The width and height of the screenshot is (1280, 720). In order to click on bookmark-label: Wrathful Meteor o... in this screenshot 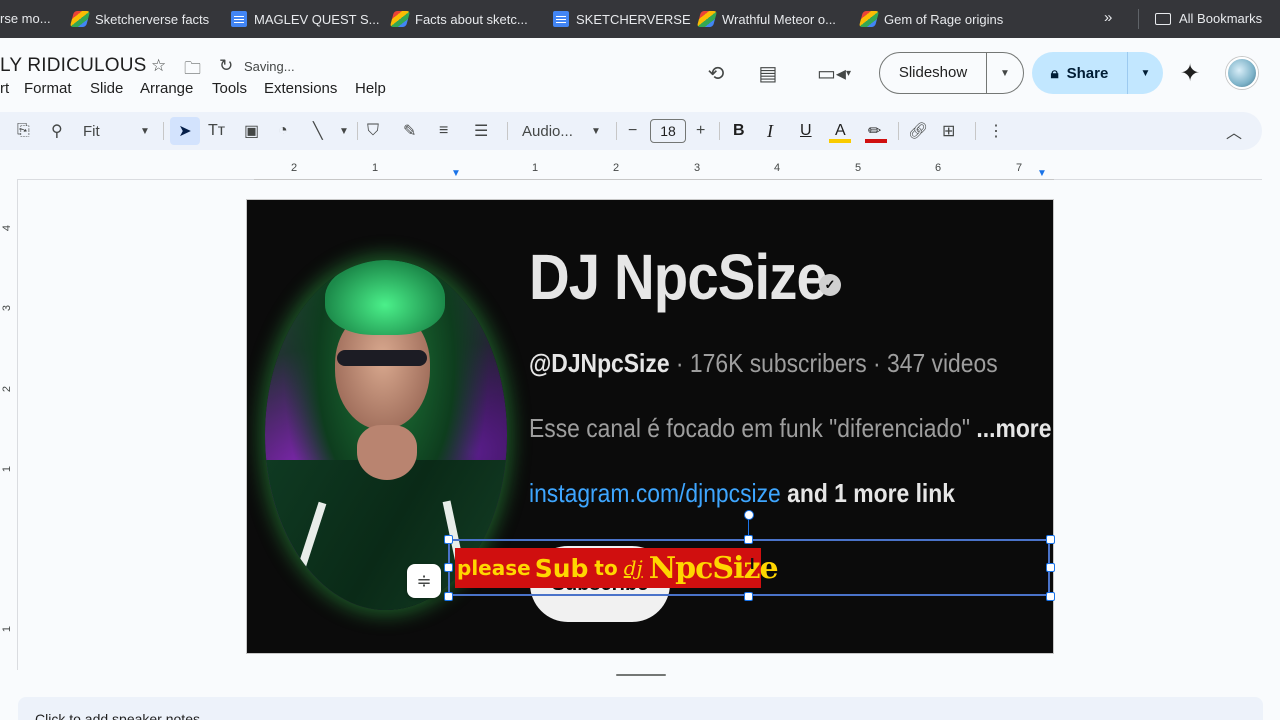, I will do `click(779, 19)`.